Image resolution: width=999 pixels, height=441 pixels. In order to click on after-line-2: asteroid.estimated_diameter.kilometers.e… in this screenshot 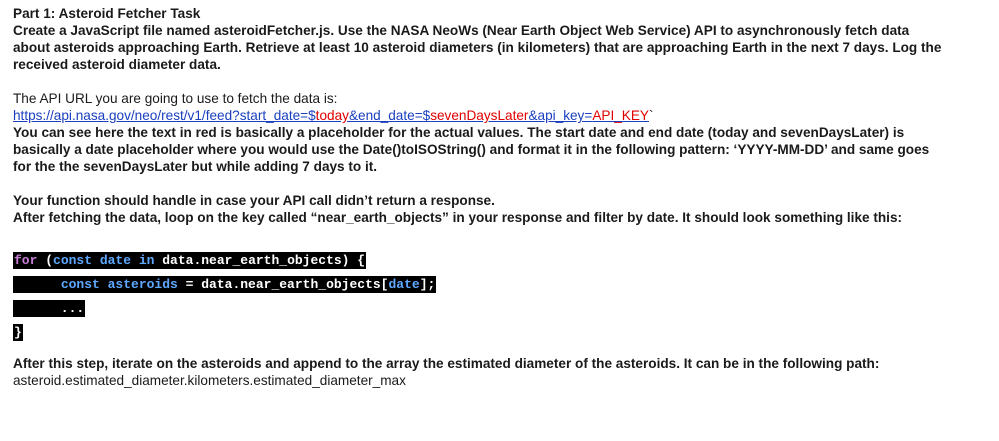, I will do `click(209, 380)`.